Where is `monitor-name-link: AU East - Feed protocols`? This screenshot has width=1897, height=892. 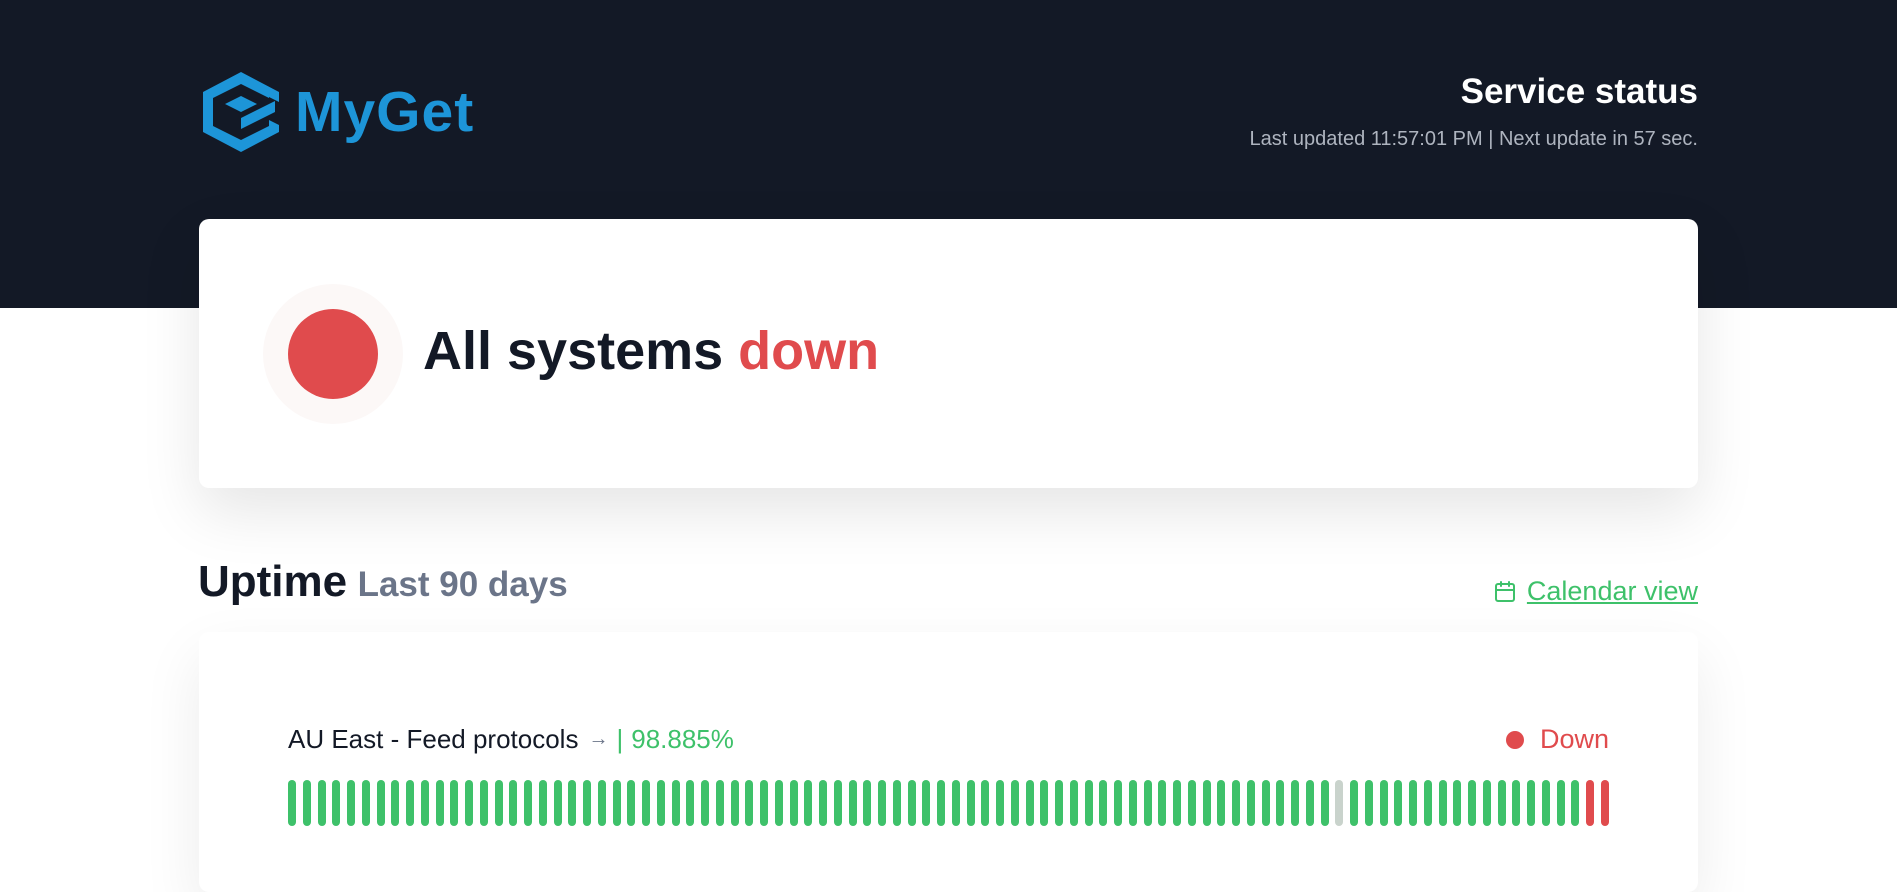 monitor-name-link: AU East - Feed protocols is located at coordinates (433, 739).